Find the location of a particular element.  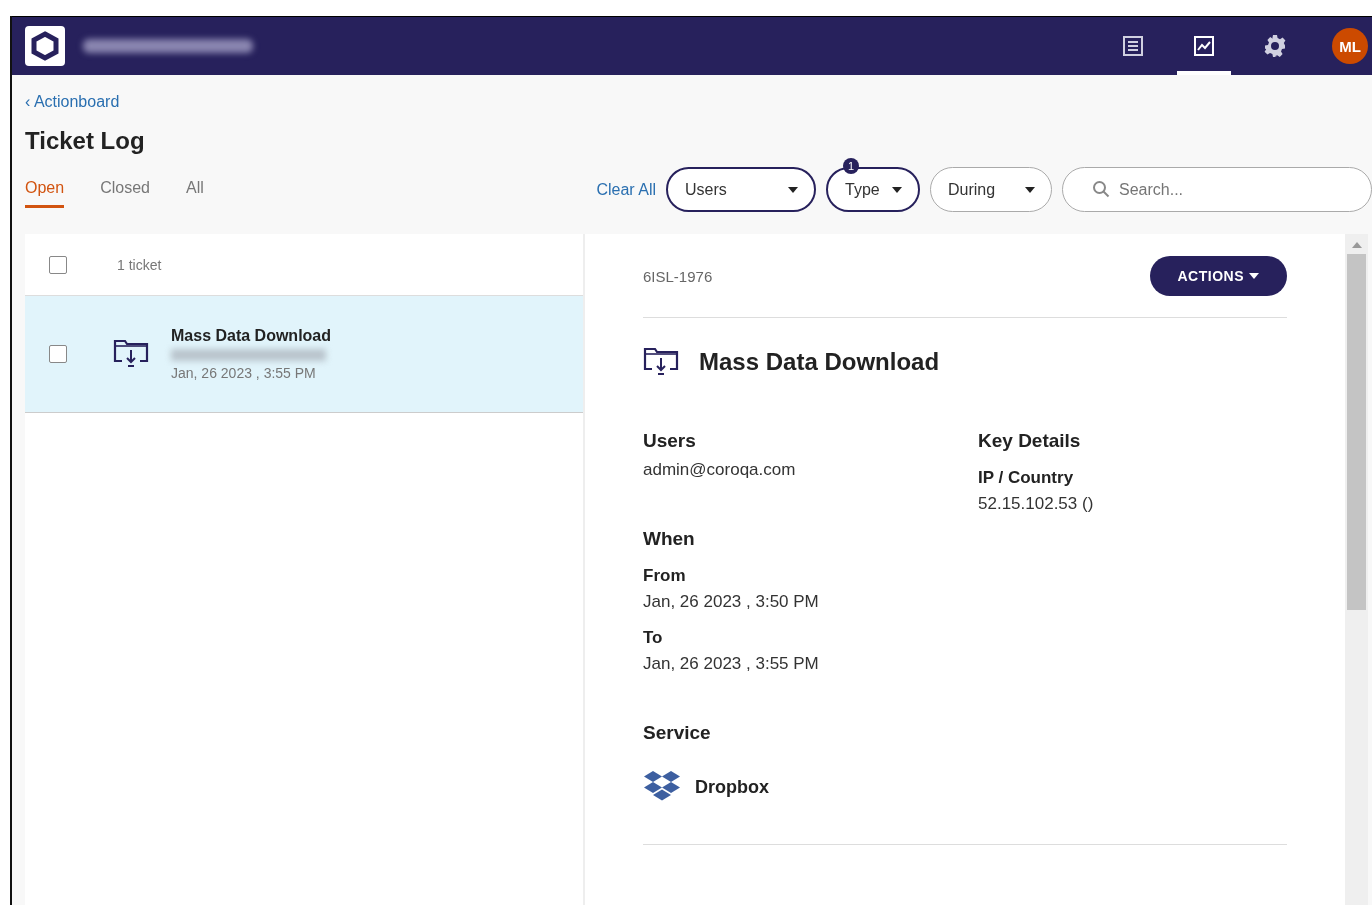

section-heading: Service is located at coordinates (677, 733).